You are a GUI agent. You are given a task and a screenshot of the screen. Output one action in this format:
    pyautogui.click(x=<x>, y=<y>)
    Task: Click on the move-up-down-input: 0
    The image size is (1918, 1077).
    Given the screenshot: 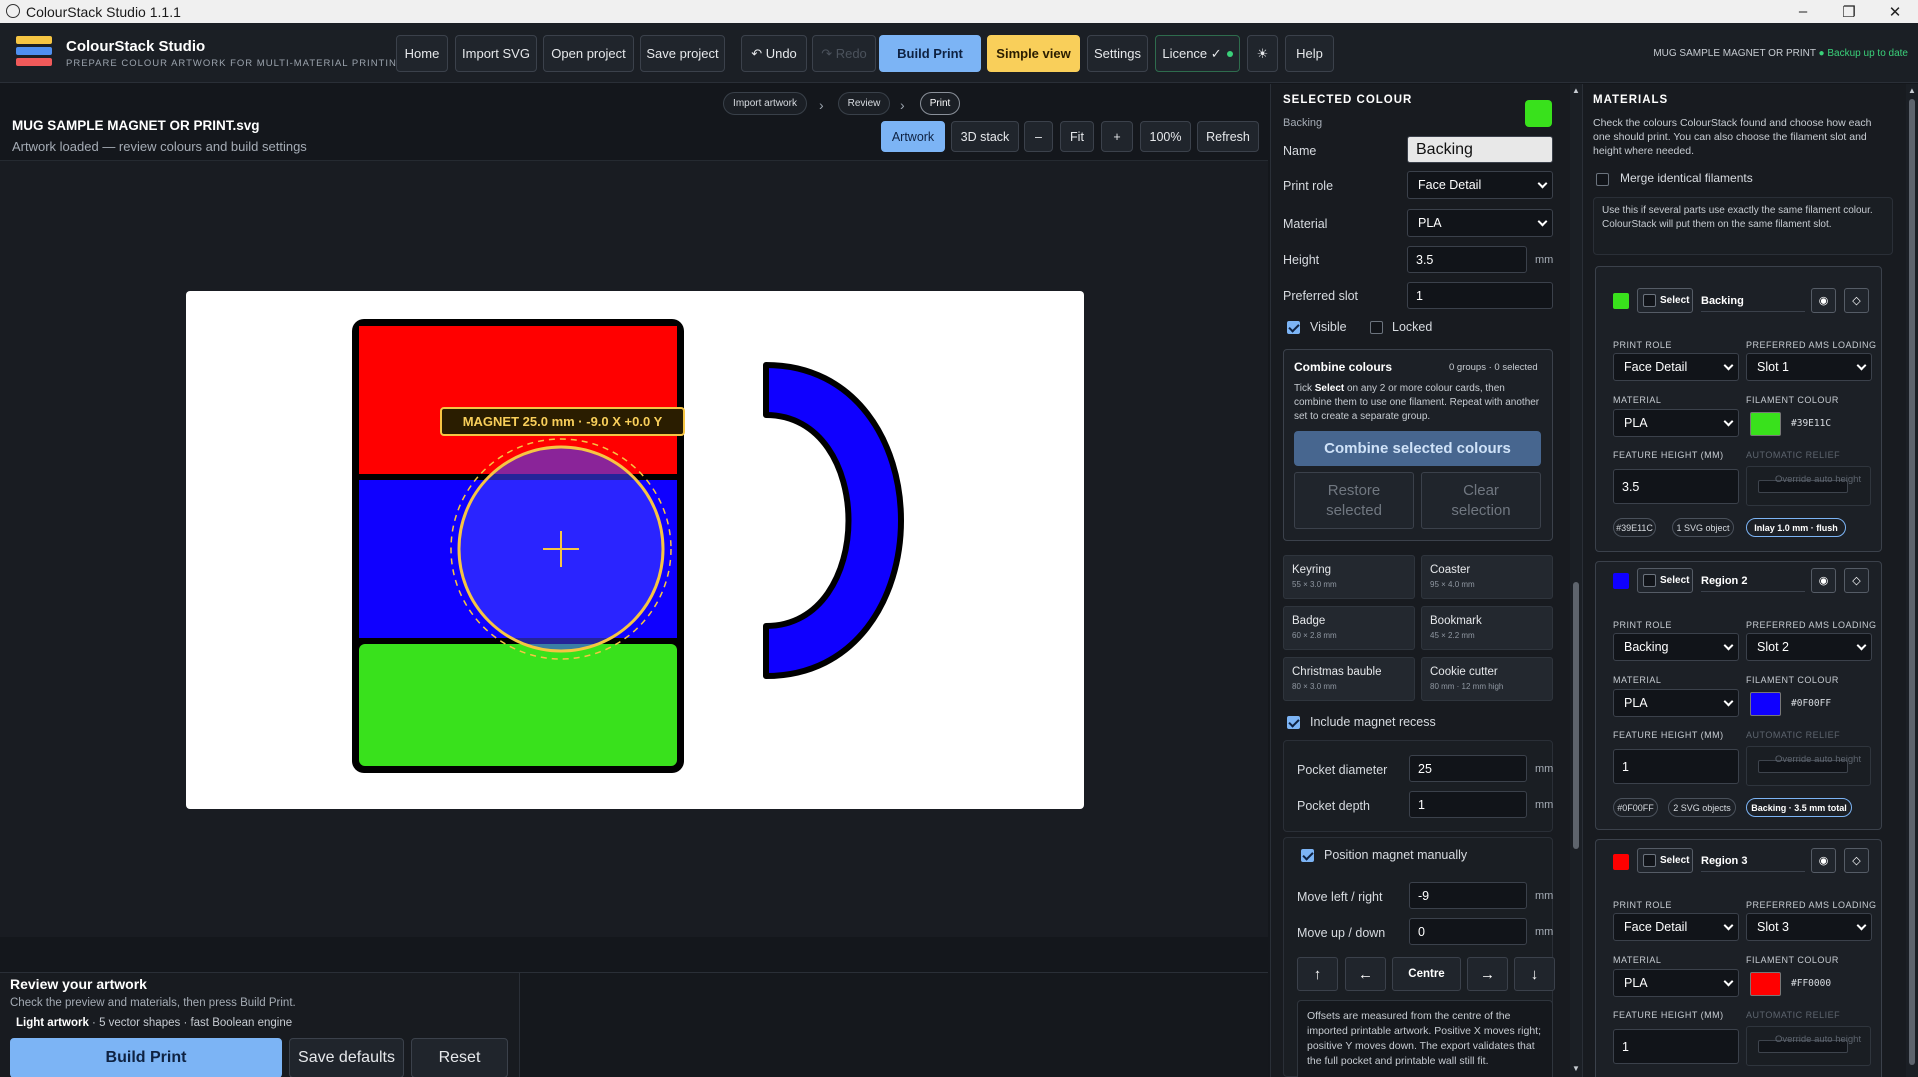 What is the action you would take?
    pyautogui.click(x=1468, y=931)
    